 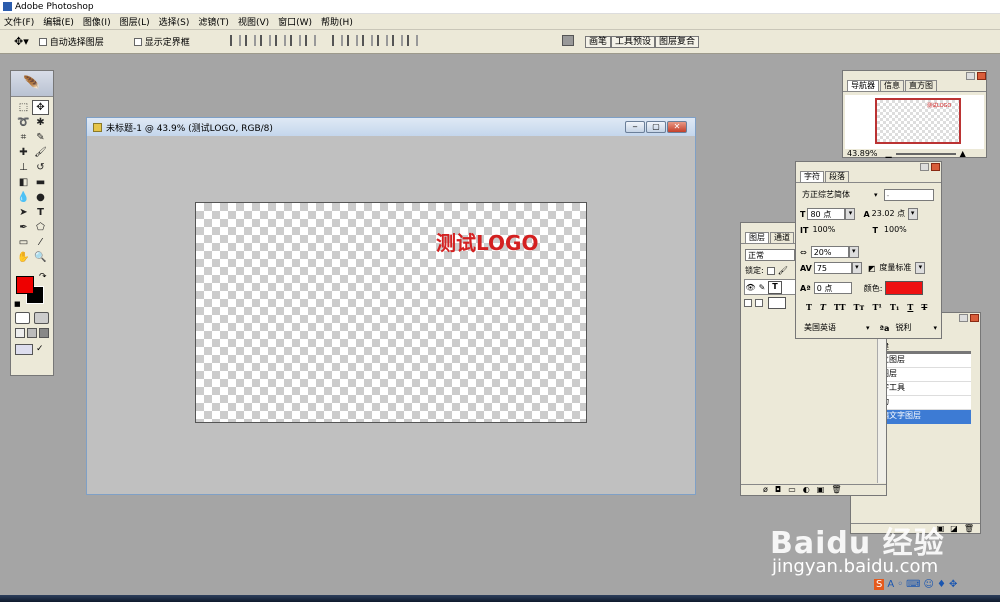 I want to click on move-tool-icon: ✥, so click(x=40, y=107).